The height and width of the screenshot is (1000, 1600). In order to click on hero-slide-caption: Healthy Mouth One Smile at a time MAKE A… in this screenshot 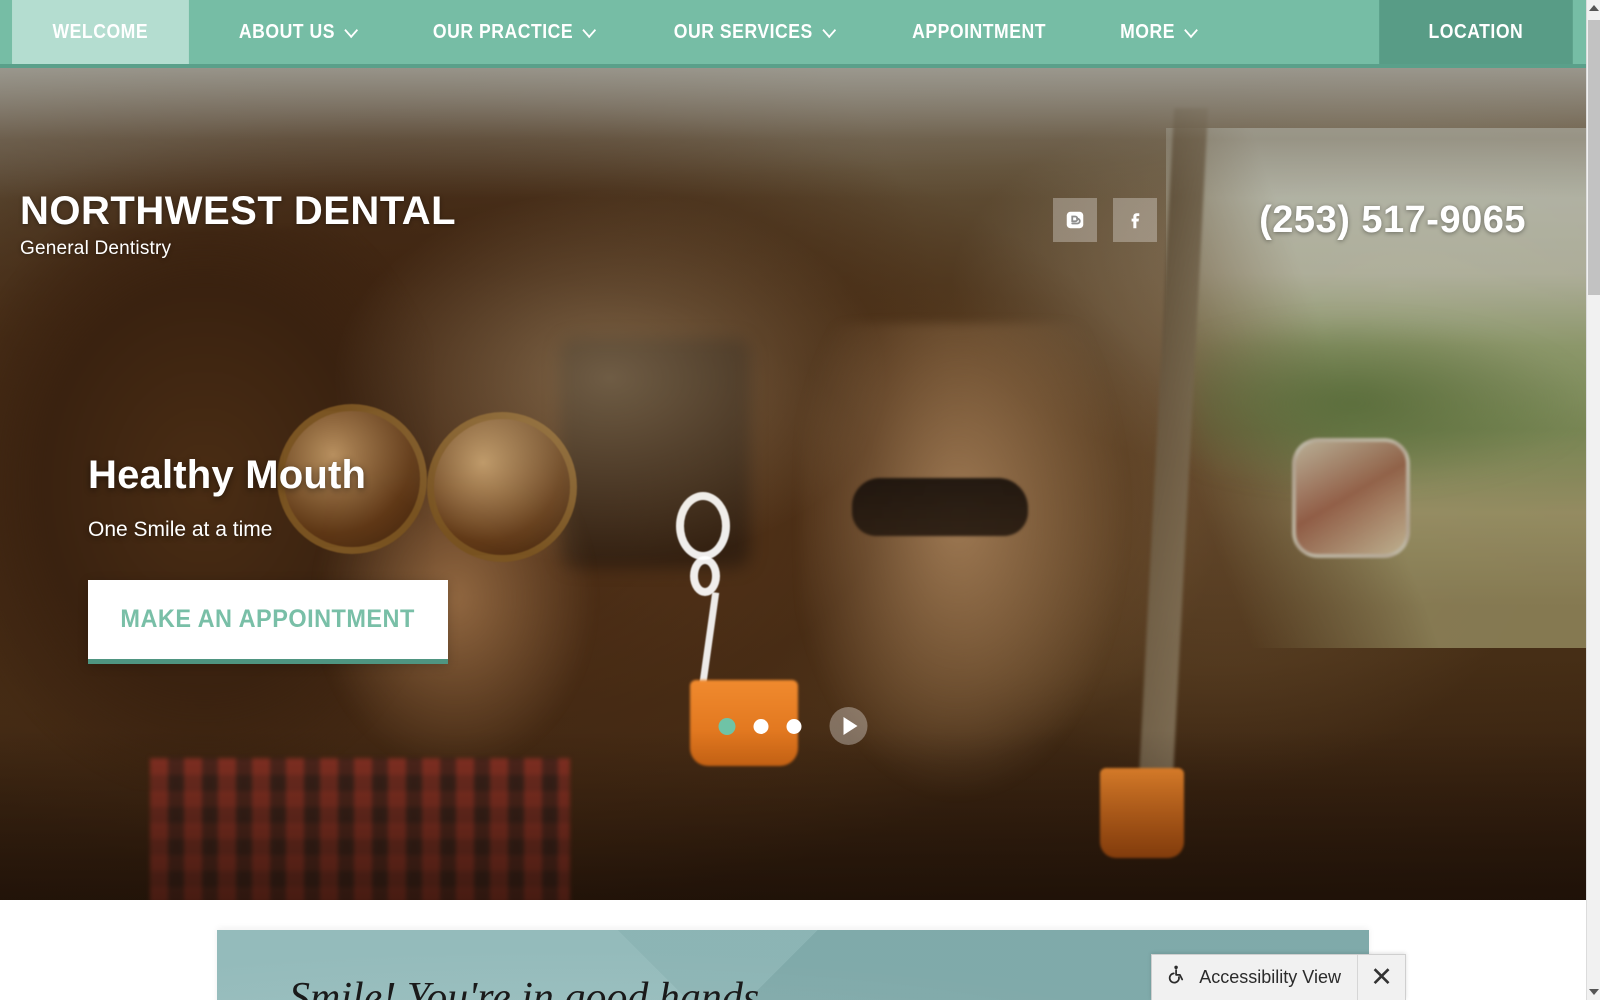, I will do `click(298, 558)`.